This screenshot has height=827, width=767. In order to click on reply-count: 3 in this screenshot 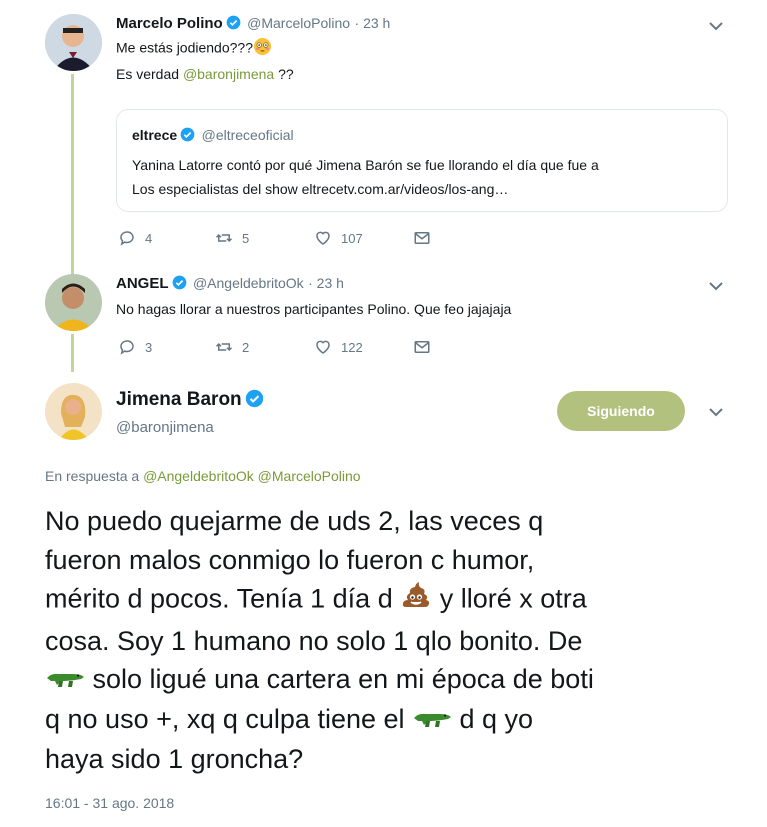, I will do `click(149, 347)`.